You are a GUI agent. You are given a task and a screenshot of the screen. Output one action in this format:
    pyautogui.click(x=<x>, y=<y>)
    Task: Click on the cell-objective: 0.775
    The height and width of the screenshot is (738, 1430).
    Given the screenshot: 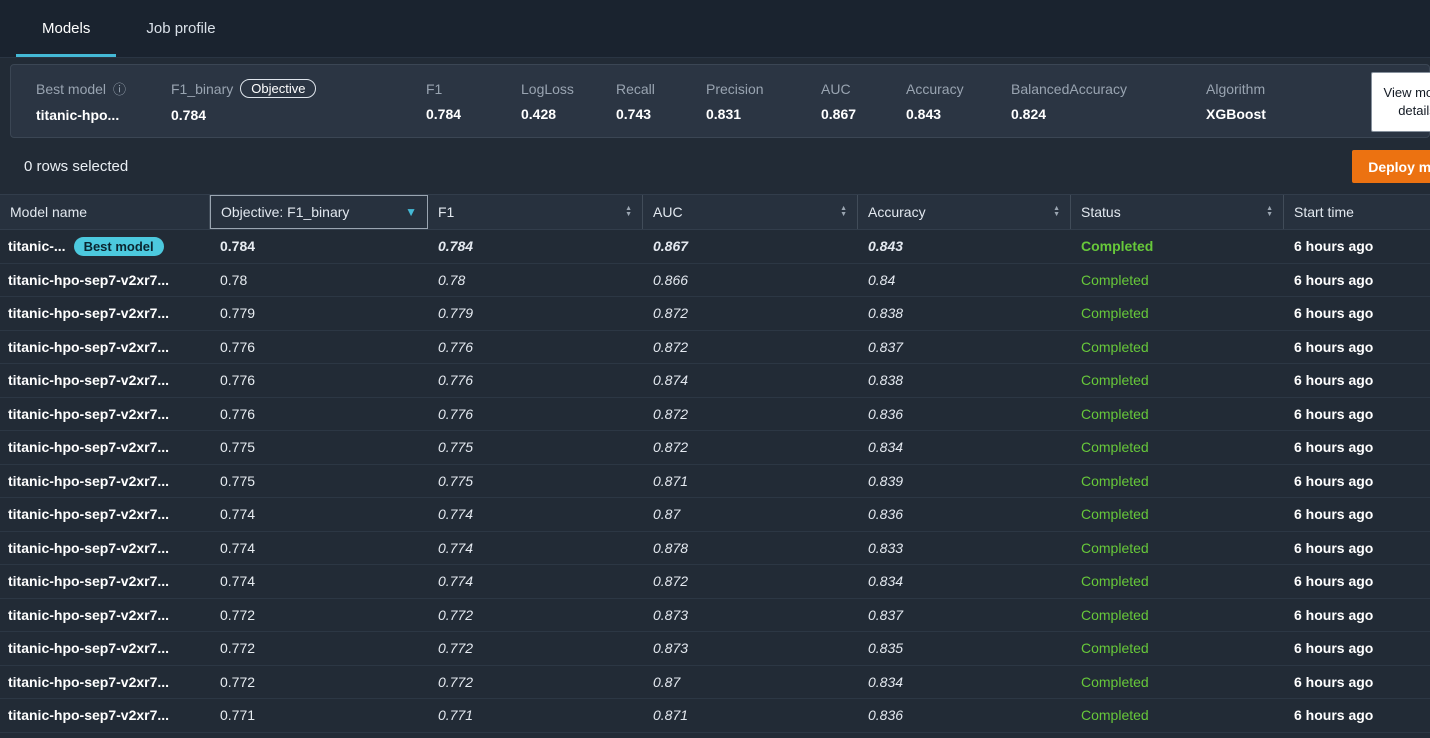 What is the action you would take?
    pyautogui.click(x=238, y=447)
    